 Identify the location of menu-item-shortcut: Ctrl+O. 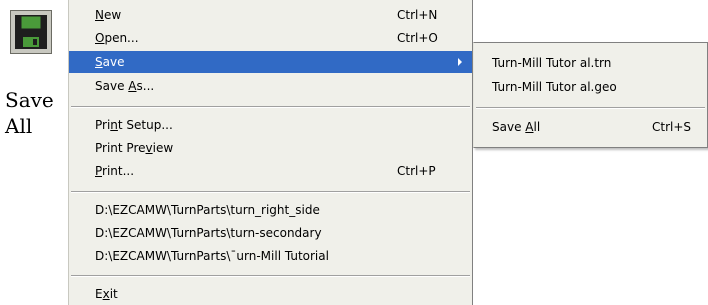
(417, 38).